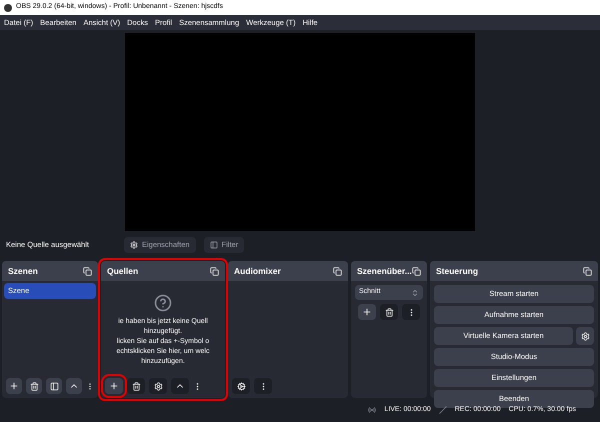  What do you see at coordinates (122, 271) in the screenshot?
I see `dock-title: Quellen` at bounding box center [122, 271].